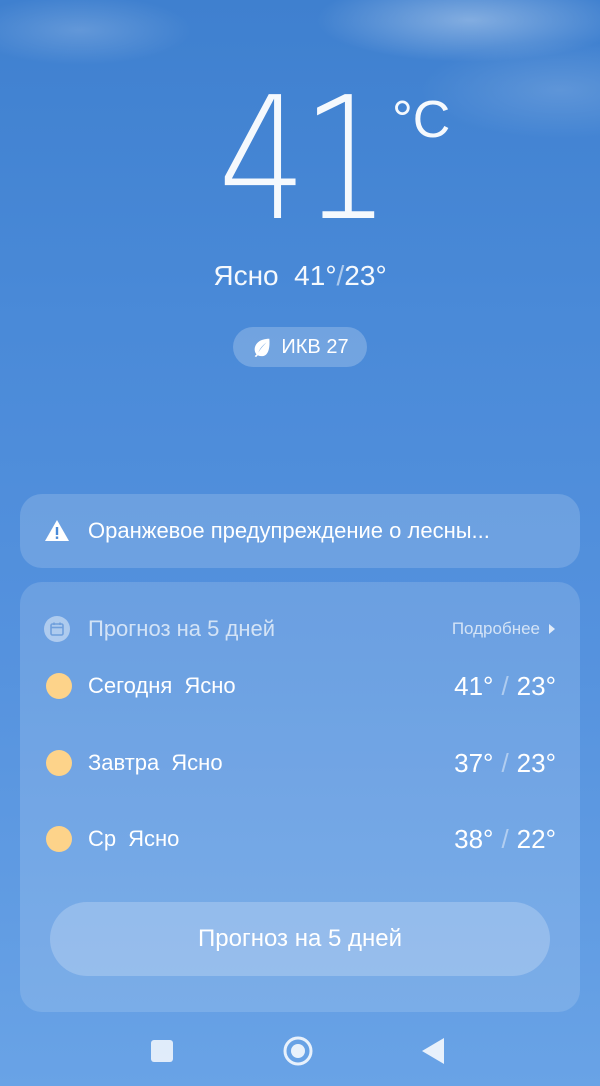 The width and height of the screenshot is (600, 1086). I want to click on forecast-high: 37°, so click(474, 762).